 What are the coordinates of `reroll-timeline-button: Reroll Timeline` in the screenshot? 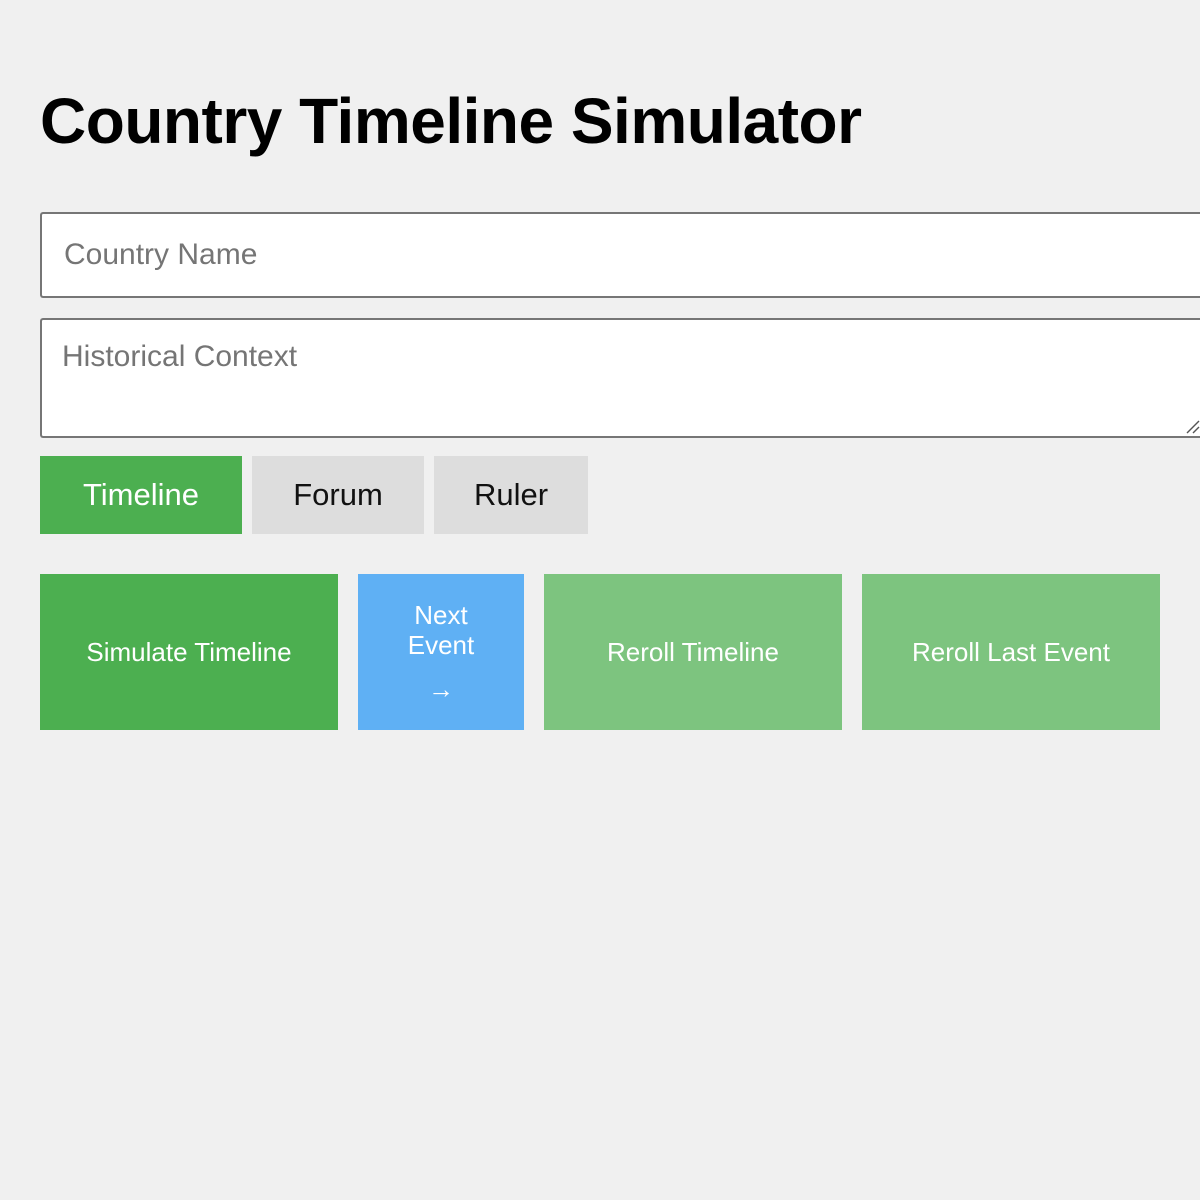 It's located at (693, 652).